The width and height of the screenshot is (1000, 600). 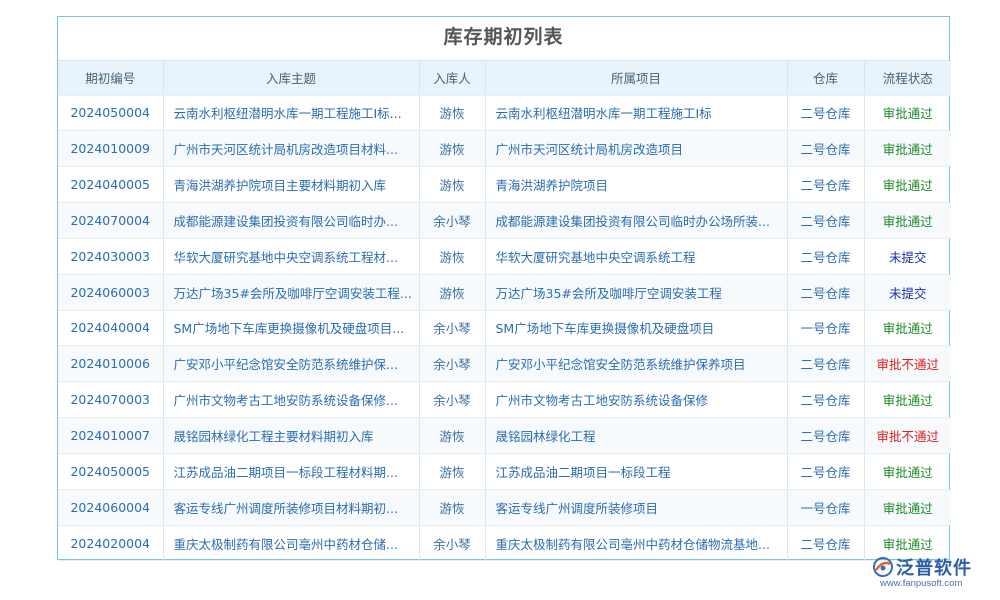 What do you see at coordinates (110, 78) in the screenshot?
I see `col-header-id: 期初编号` at bounding box center [110, 78].